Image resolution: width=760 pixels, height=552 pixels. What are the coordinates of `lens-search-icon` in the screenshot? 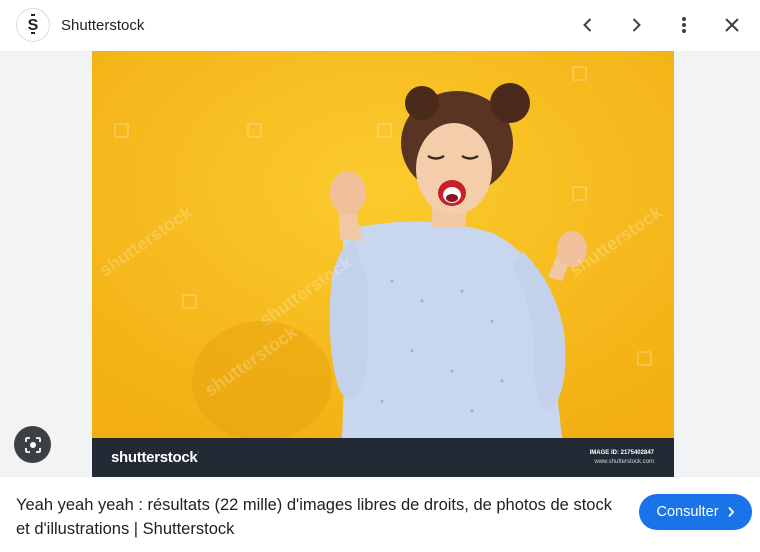 It's located at (32, 444).